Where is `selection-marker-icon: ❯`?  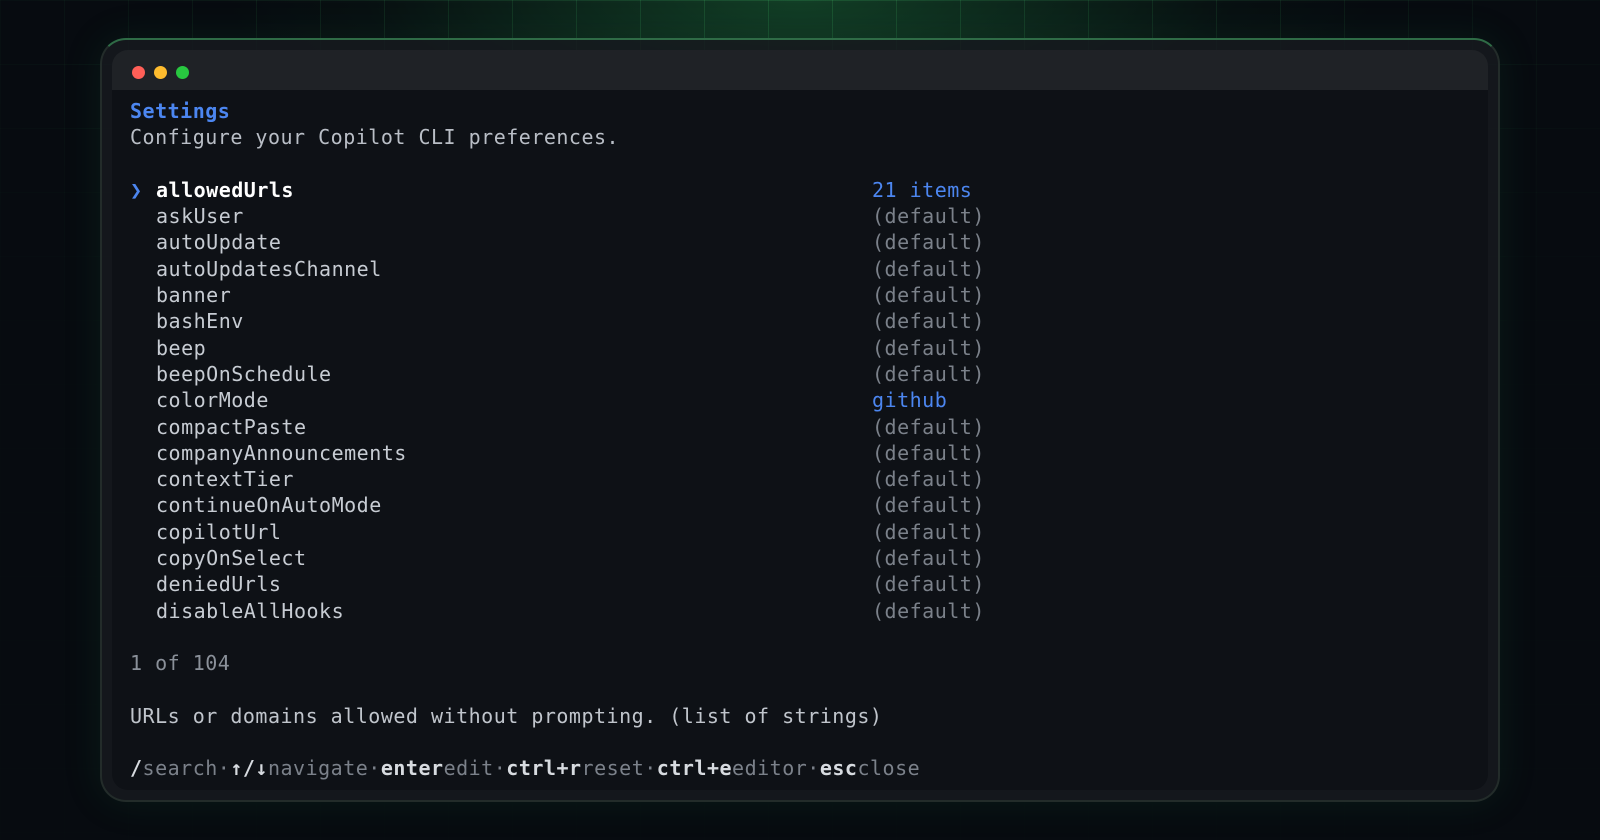
selection-marker-icon: ❯ is located at coordinates (136, 189).